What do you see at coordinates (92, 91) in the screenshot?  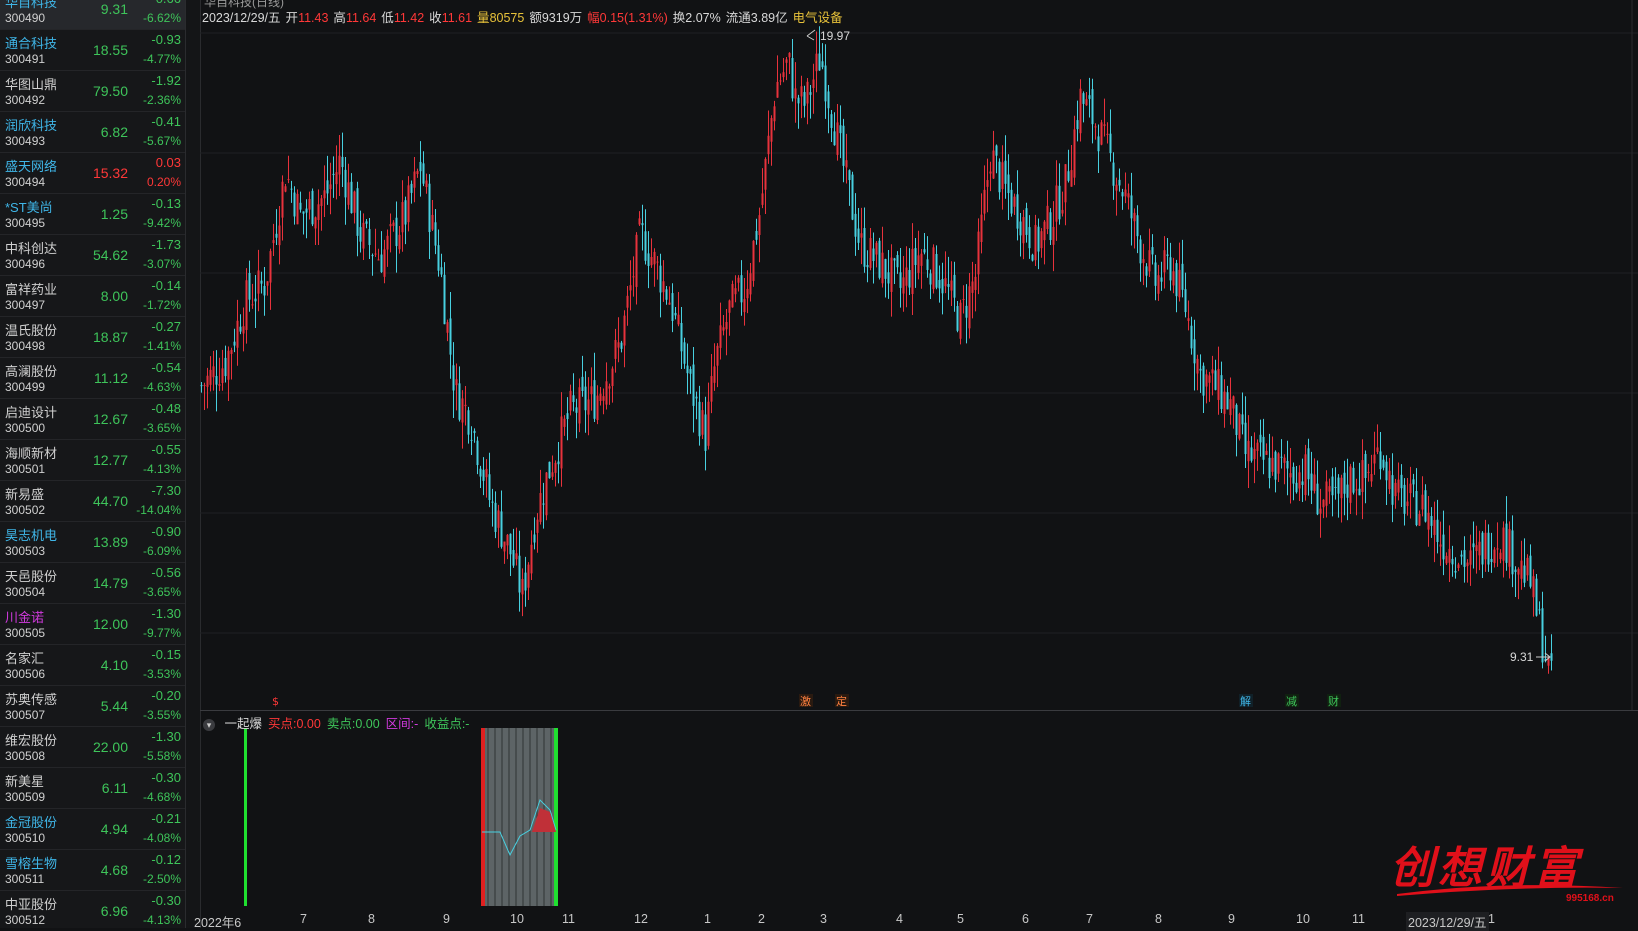 I see `stock-row: 华图山鼎 300492 79.50 -1.92 -2.36%` at bounding box center [92, 91].